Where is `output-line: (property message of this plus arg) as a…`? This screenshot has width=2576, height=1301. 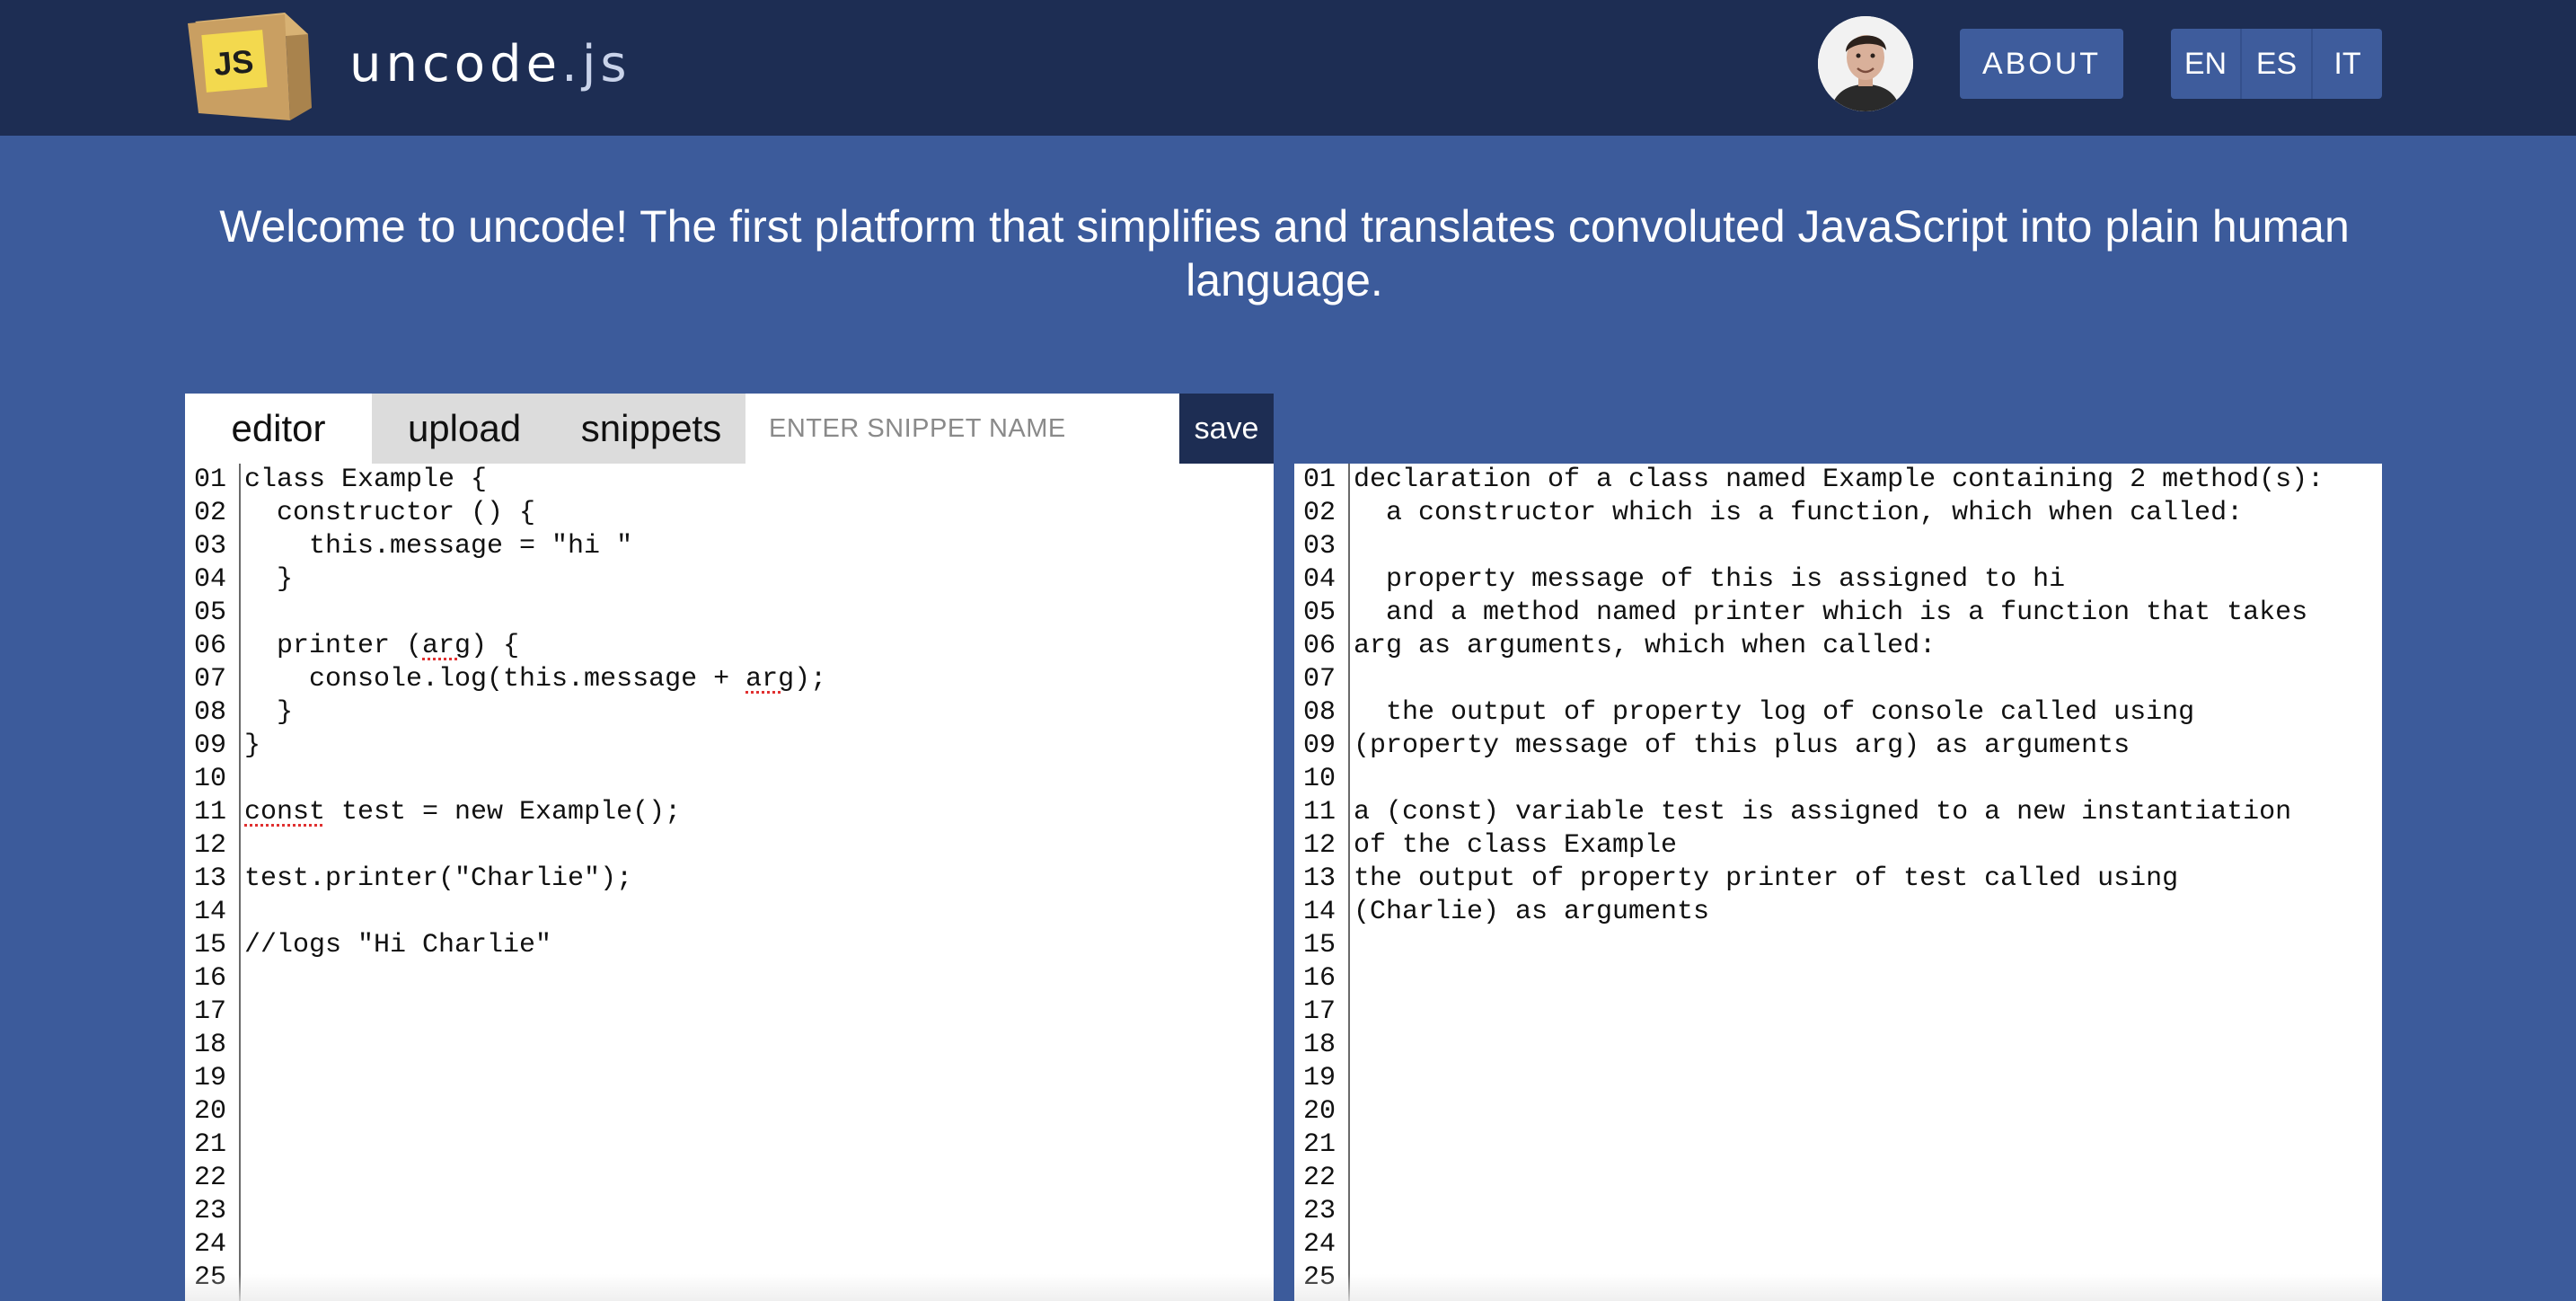 output-line: (property message of this plus arg) as a… is located at coordinates (1742, 745).